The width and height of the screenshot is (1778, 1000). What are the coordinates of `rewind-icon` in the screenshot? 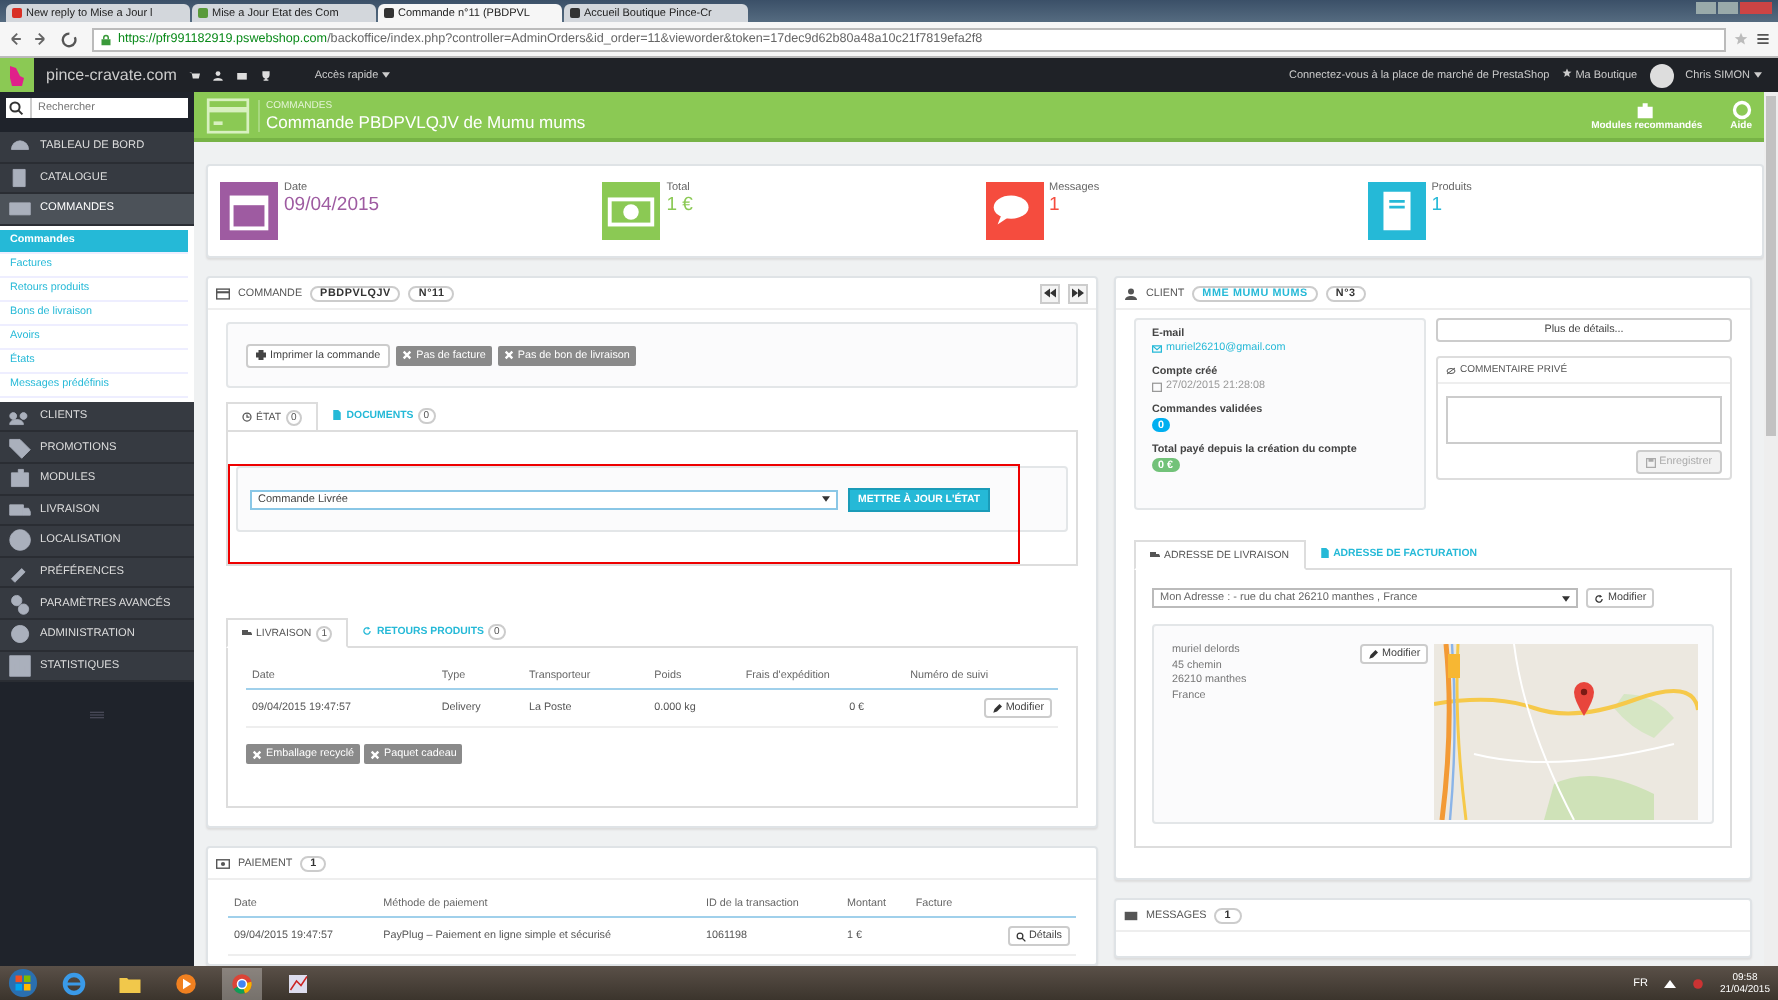 It's located at (1050, 293).